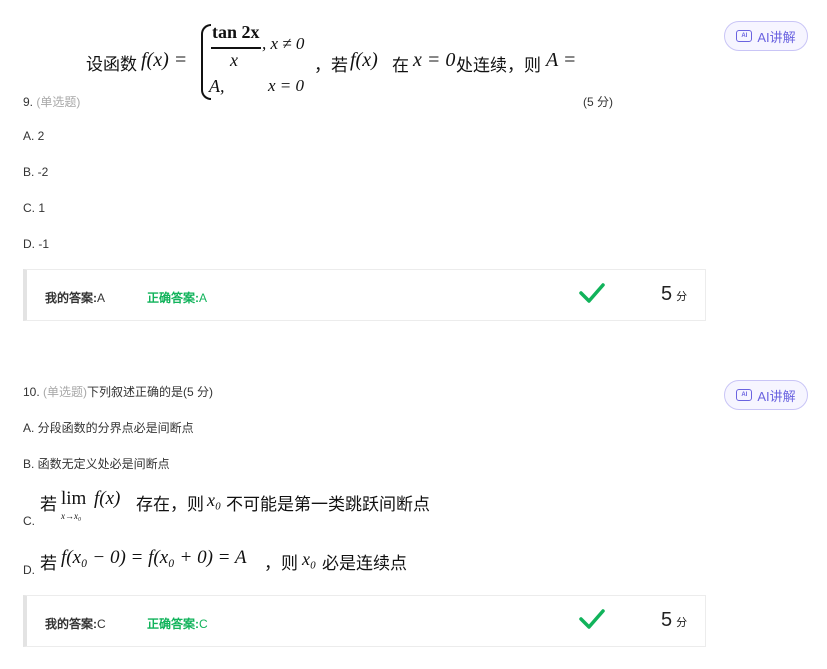 This screenshot has width=827, height=669. I want to click on q10-type: (单选题), so click(65, 392).